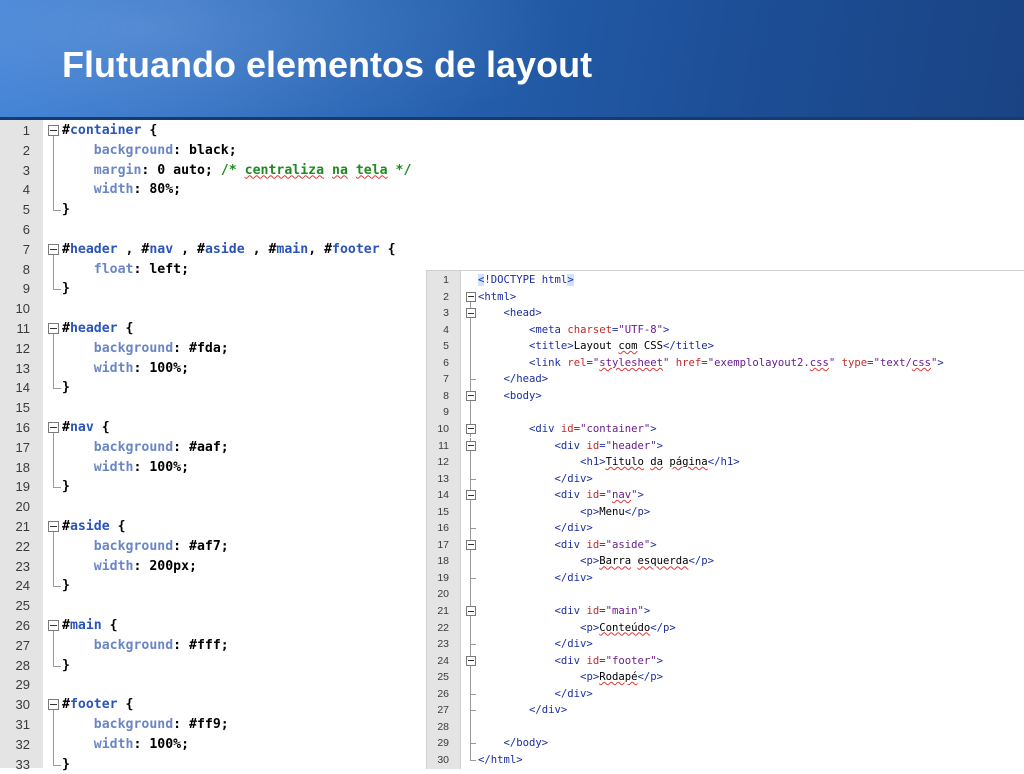 Image resolution: width=1024 pixels, height=774 pixels. What do you see at coordinates (725, 710) in the screenshot?
I see `html-code-line: 27 </div>` at bounding box center [725, 710].